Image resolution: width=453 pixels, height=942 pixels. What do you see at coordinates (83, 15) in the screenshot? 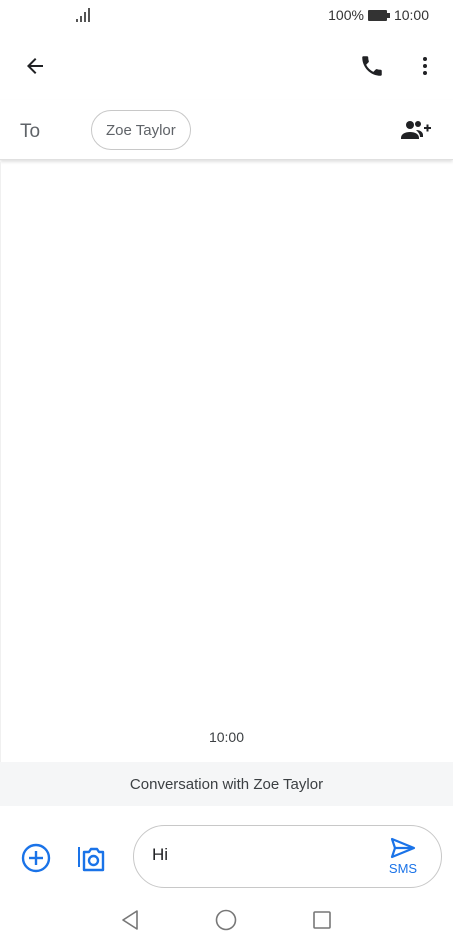
I see `signal-icon` at bounding box center [83, 15].